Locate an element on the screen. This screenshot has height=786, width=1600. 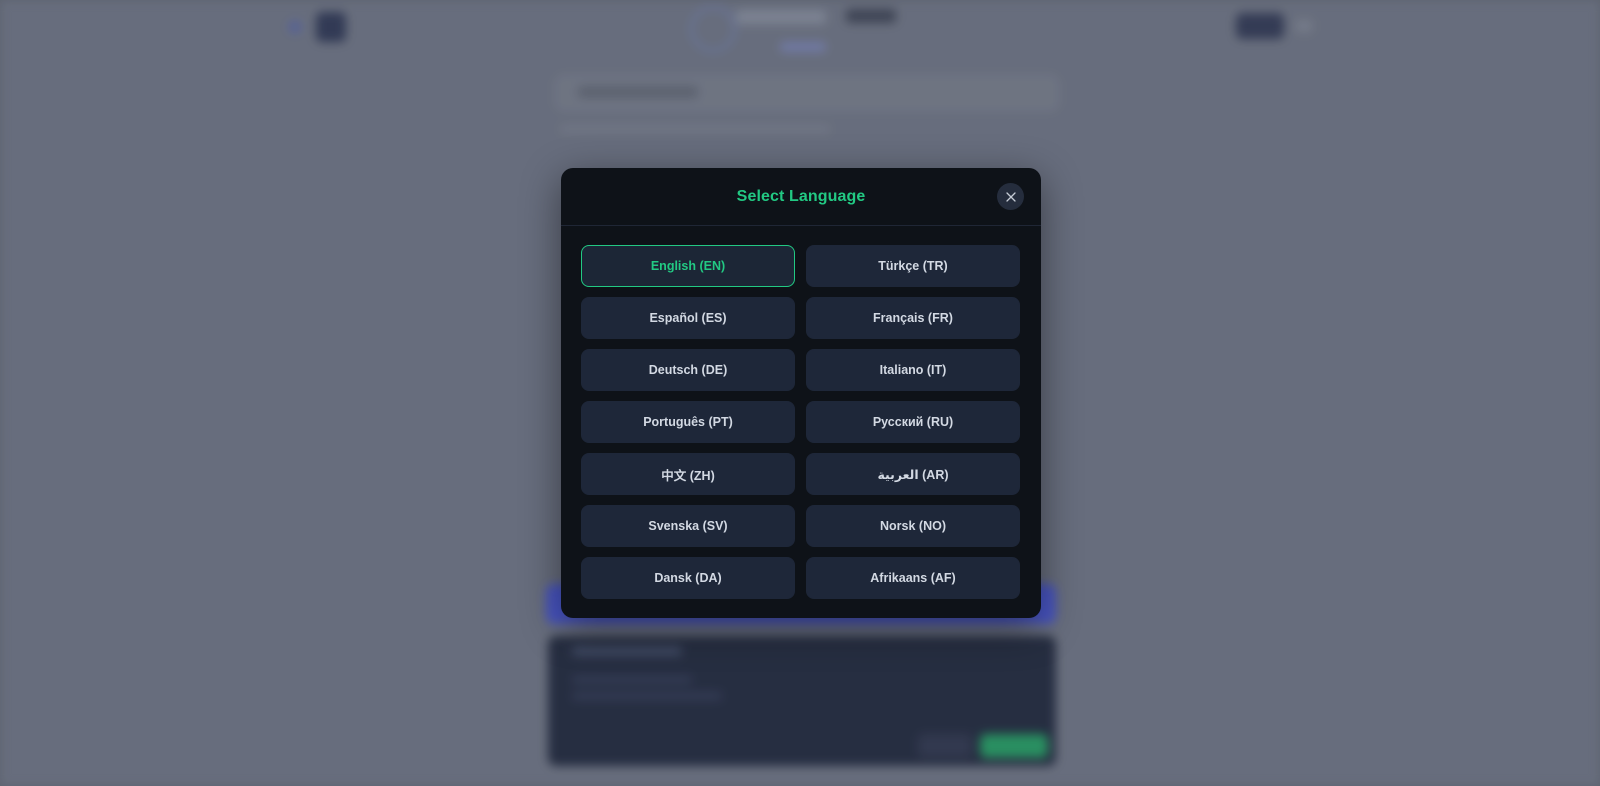
language-option-fr: Français (FR) is located at coordinates (913, 318).